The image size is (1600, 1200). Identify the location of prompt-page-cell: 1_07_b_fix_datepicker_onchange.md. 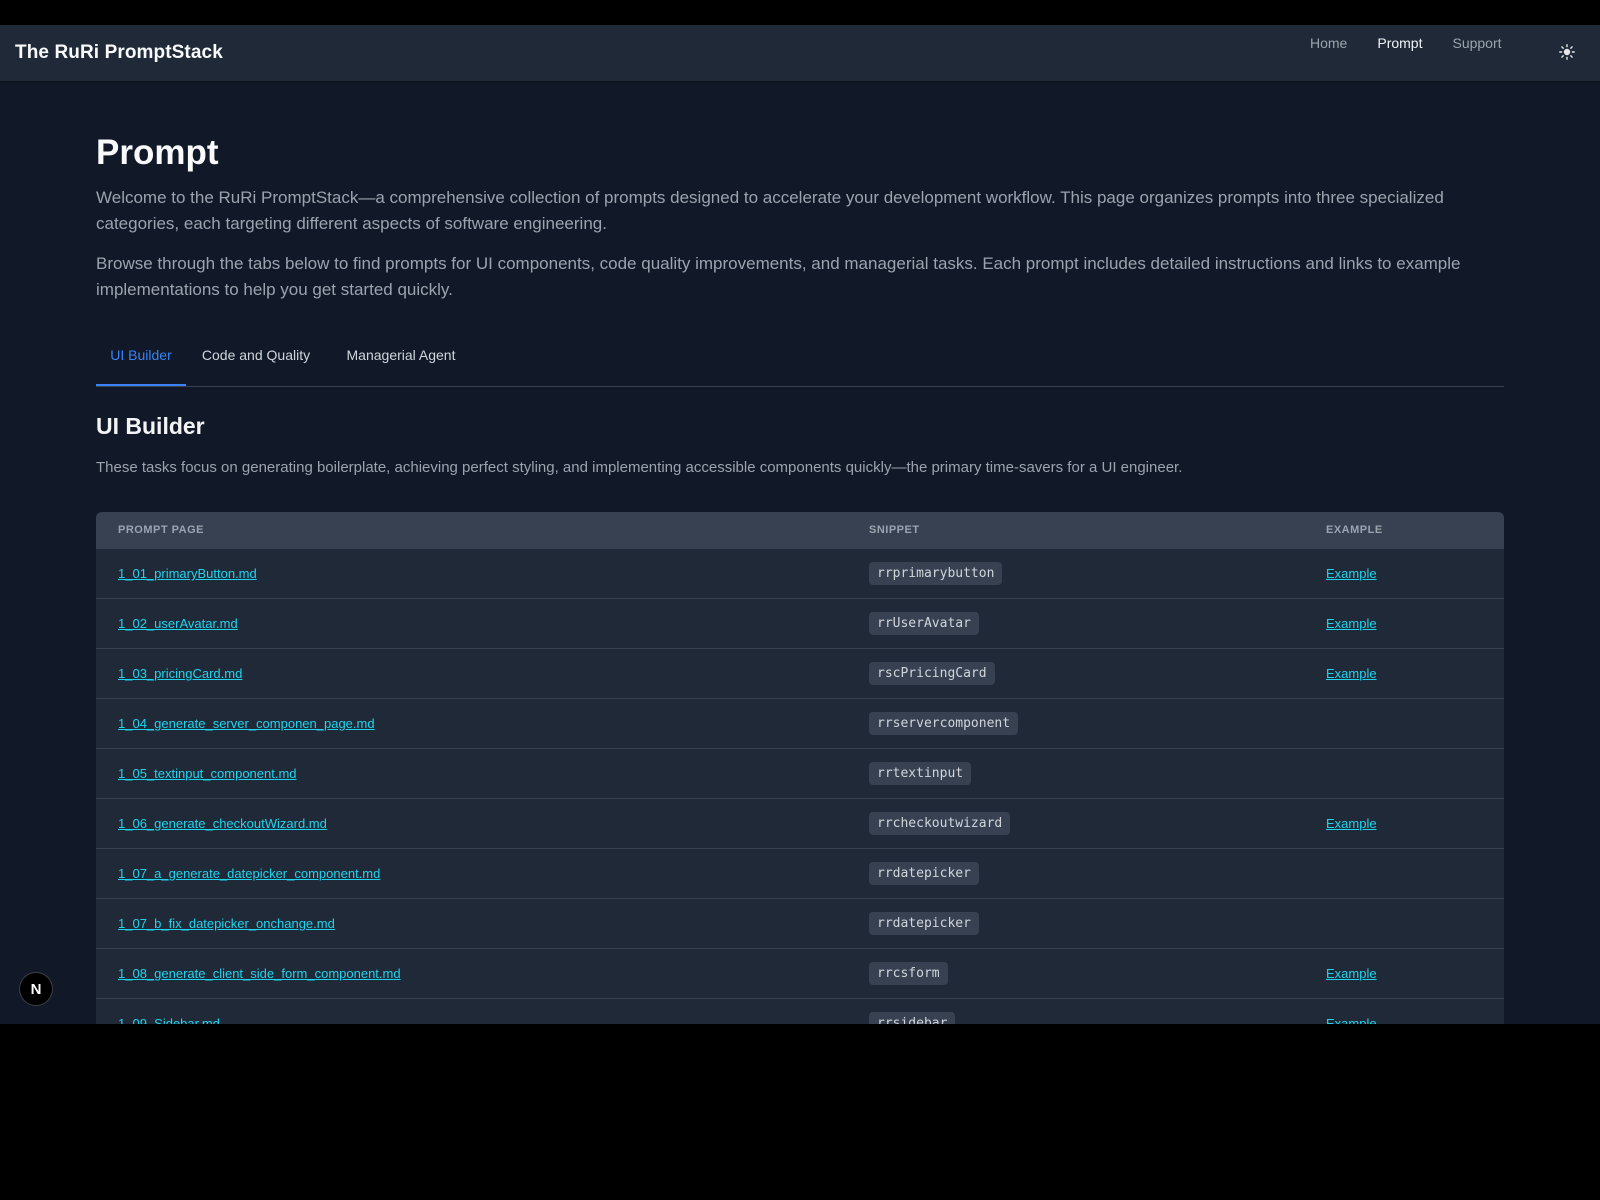
(226, 923).